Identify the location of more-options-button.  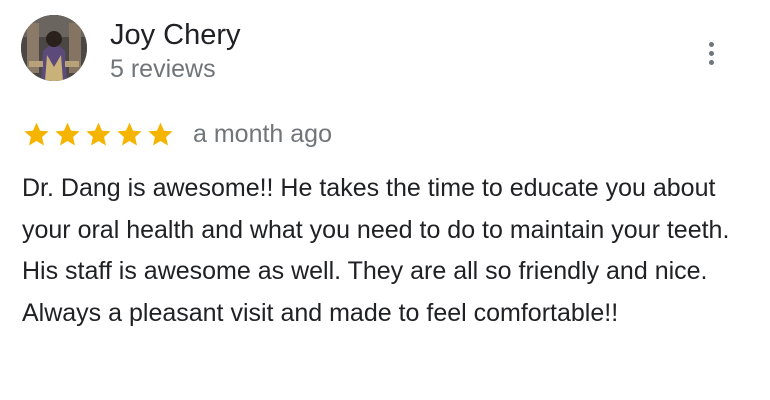
(711, 53).